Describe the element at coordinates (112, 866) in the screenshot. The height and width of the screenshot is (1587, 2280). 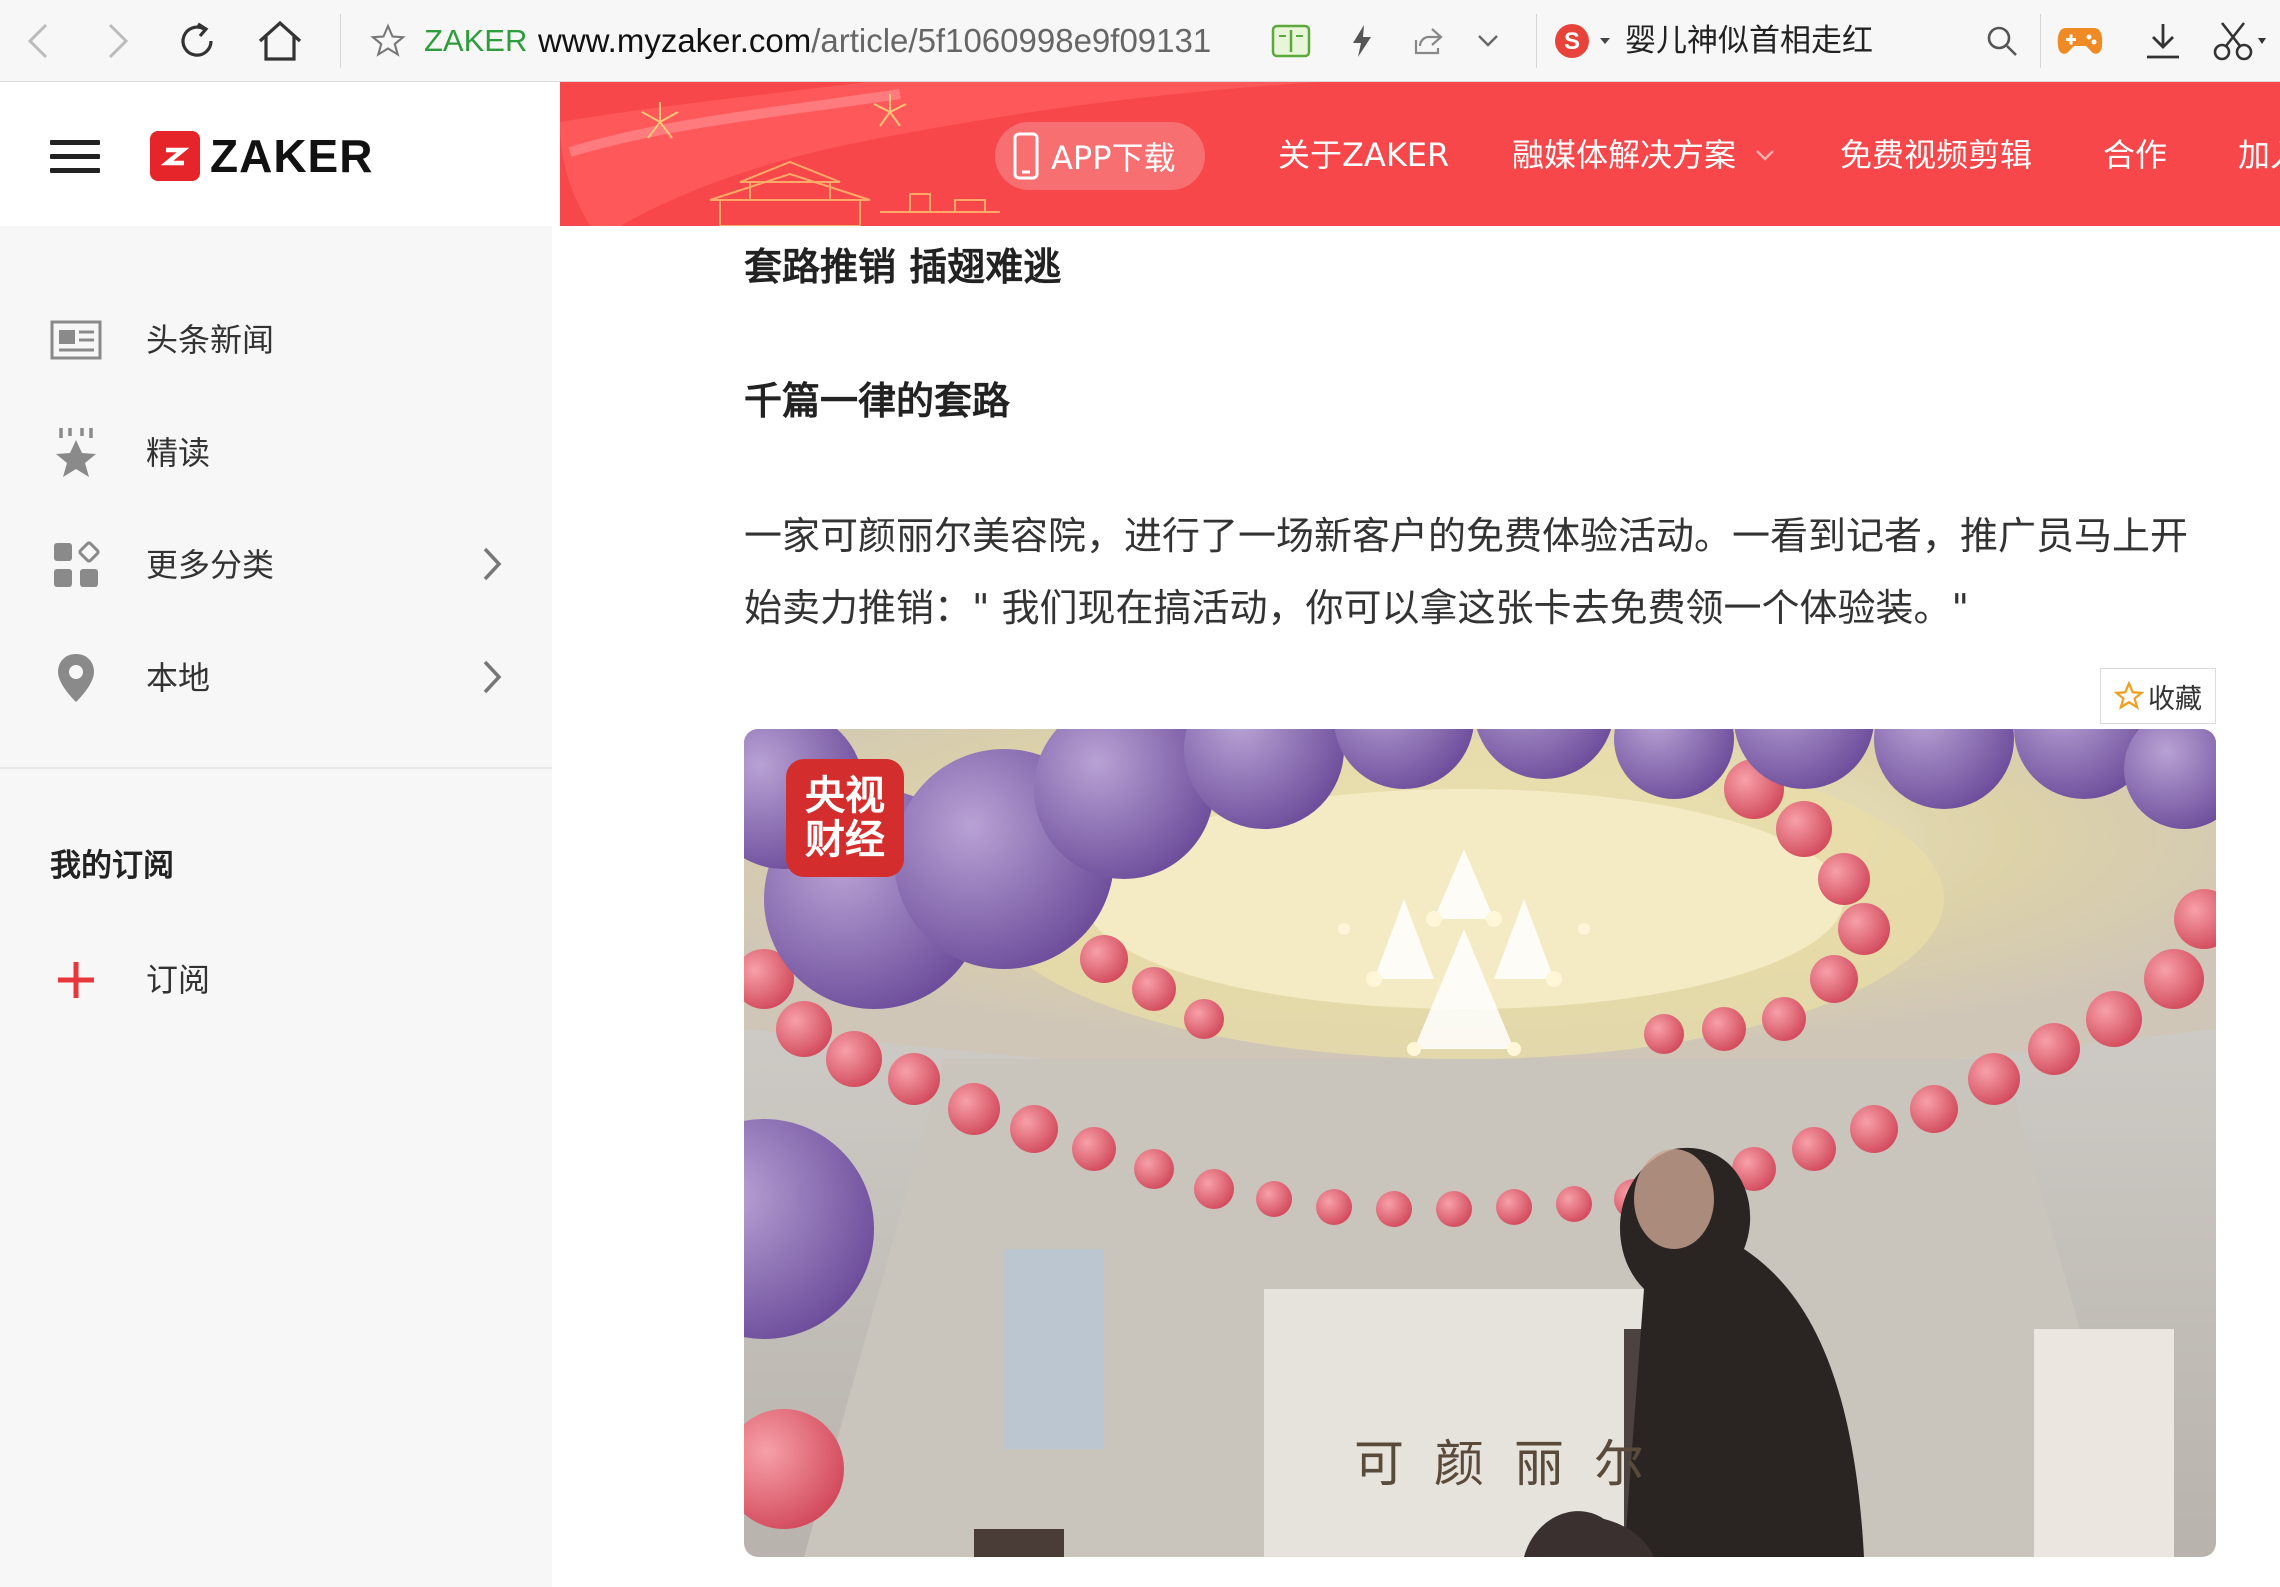
I see `my-subscriptions-heading: 我的订阅` at that location.